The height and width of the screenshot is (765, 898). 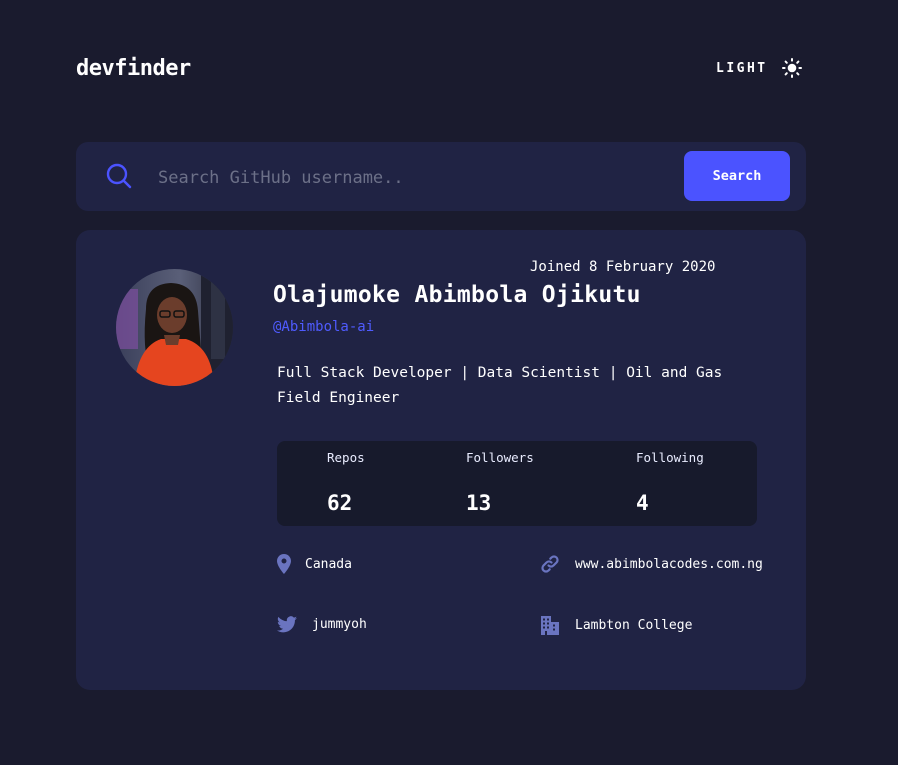 I want to click on stat-following-value: 4, so click(x=642, y=503).